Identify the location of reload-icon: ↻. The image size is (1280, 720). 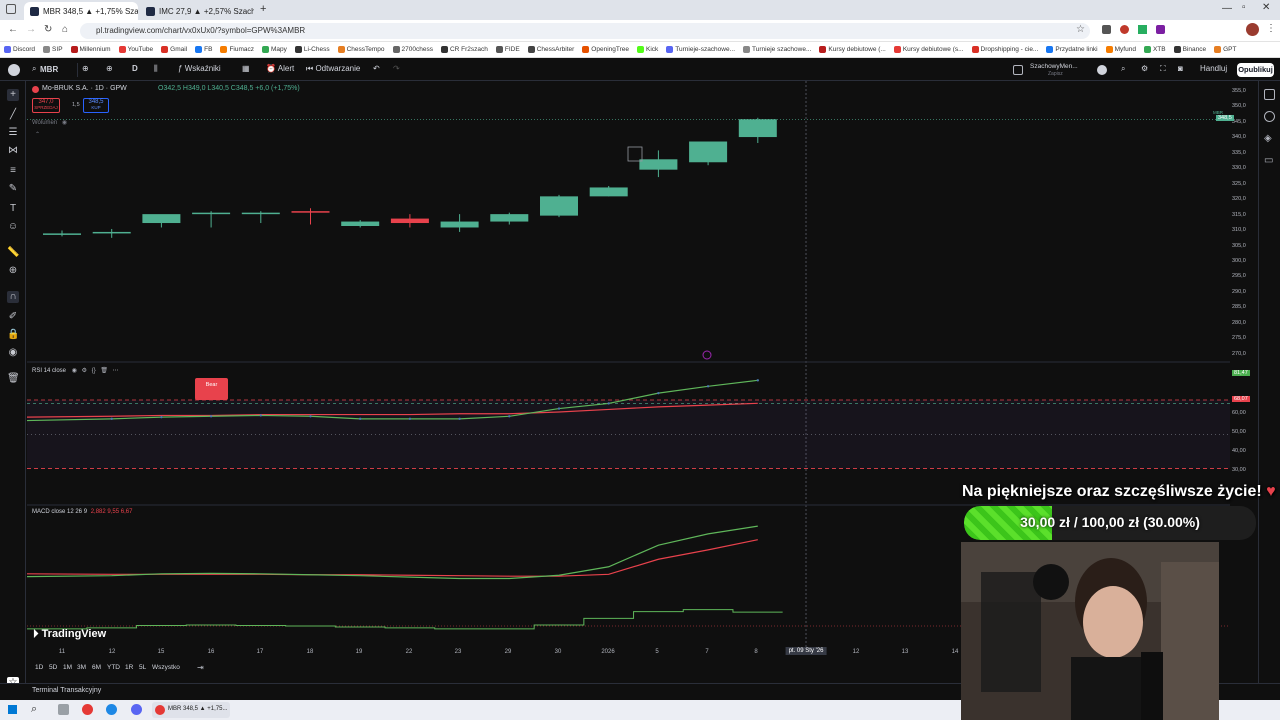
(48, 29).